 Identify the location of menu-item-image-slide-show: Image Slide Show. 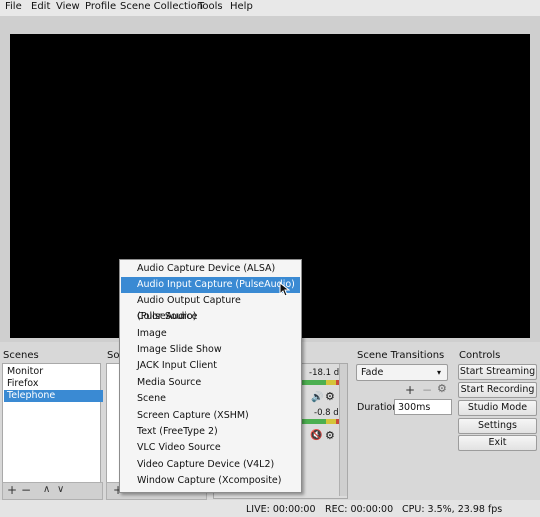
(210, 350).